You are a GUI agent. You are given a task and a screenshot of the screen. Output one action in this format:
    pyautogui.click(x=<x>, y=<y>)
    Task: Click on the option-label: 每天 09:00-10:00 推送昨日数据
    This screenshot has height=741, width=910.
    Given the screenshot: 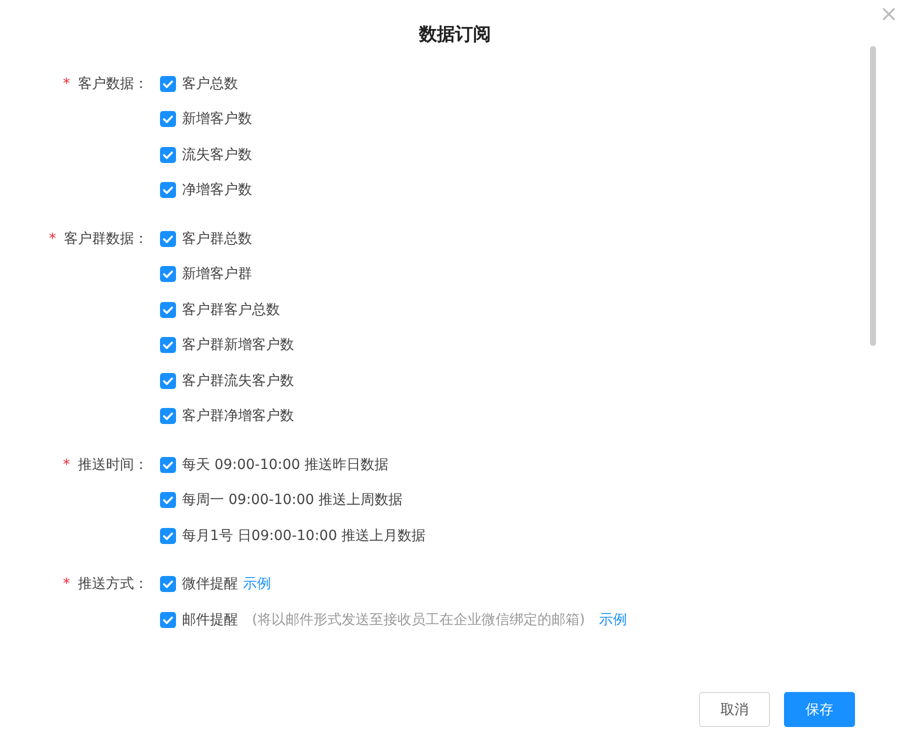 What is the action you would take?
    pyautogui.click(x=285, y=465)
    